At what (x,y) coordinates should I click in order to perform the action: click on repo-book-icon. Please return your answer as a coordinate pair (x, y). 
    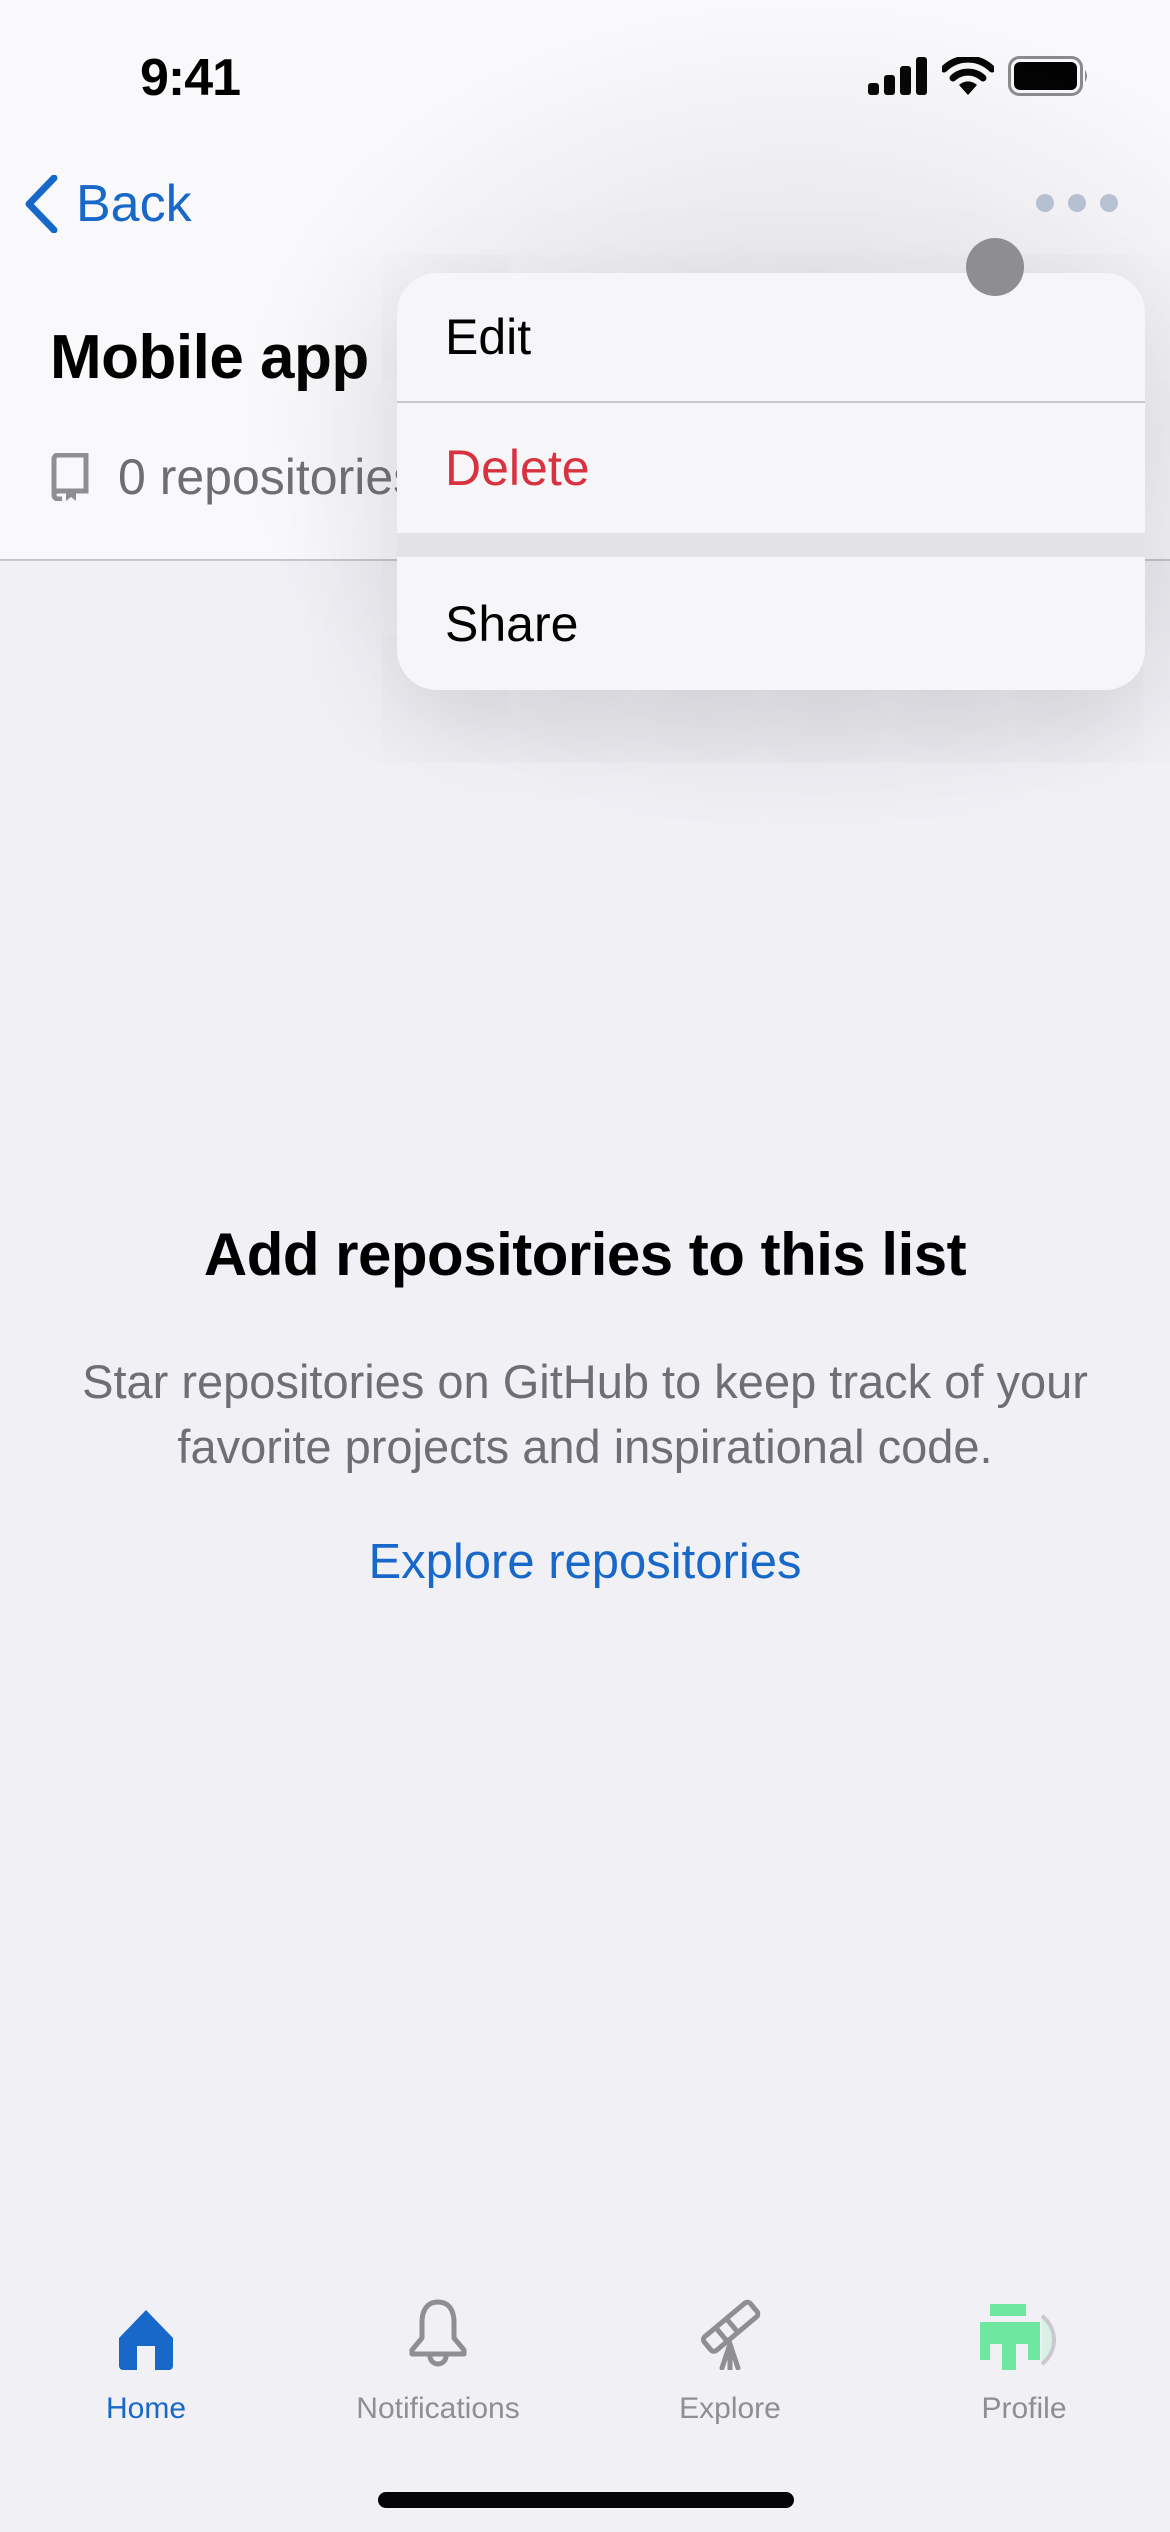
    Looking at the image, I should click on (70, 477).